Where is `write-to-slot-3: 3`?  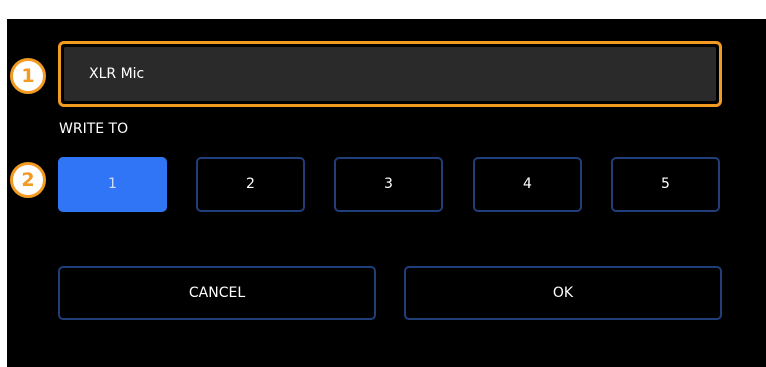 write-to-slot-3: 3 is located at coordinates (388, 184).